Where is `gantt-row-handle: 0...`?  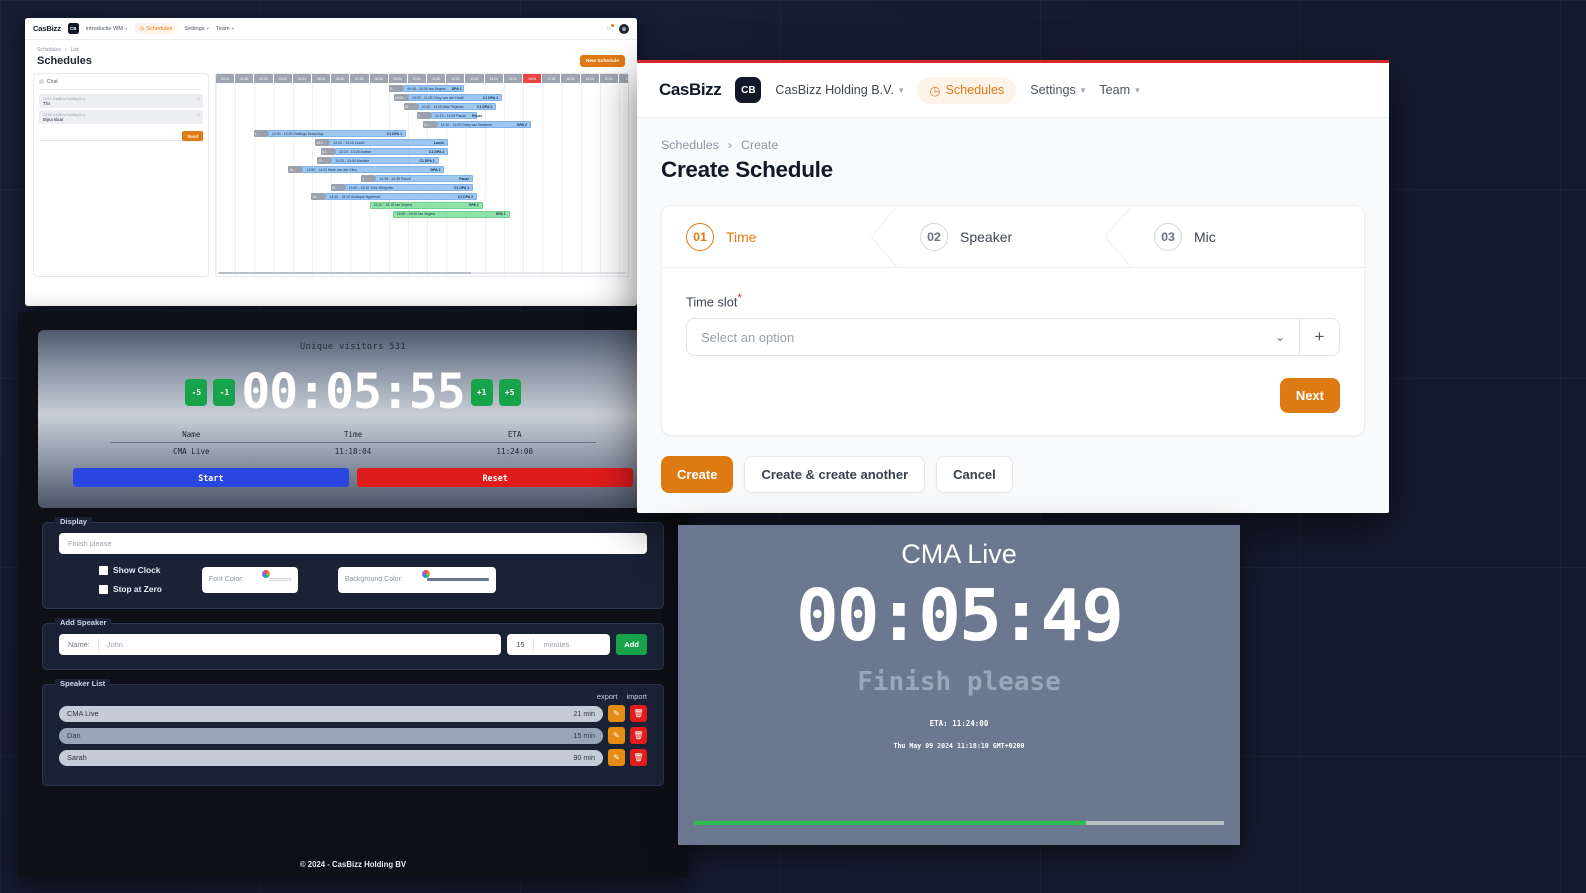
gantt-row-handle: 0... is located at coordinates (396, 89).